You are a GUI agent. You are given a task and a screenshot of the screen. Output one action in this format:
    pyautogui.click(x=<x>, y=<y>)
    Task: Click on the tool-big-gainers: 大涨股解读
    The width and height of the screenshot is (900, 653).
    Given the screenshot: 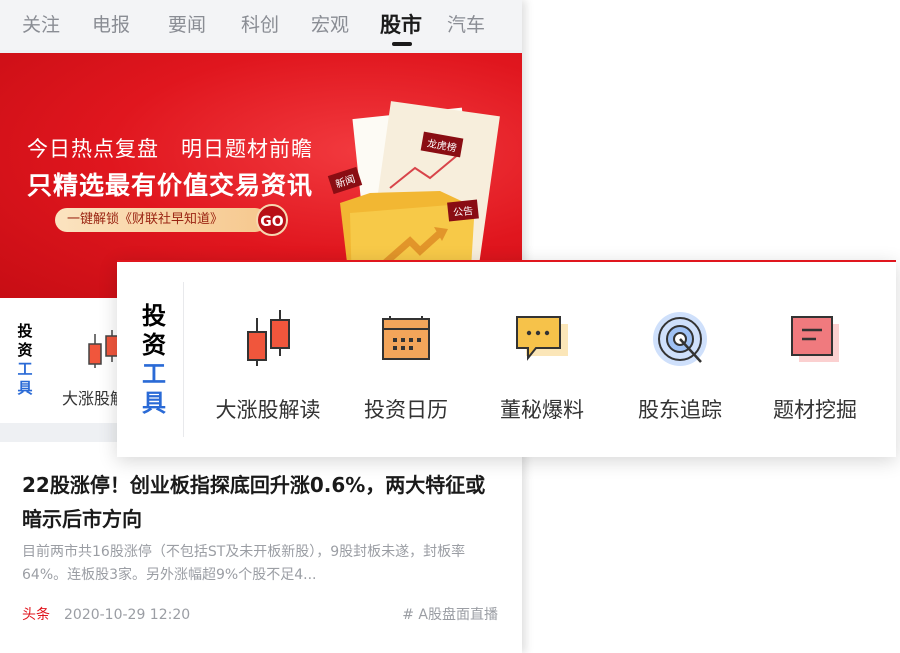 What is the action you would take?
    pyautogui.click(x=268, y=366)
    